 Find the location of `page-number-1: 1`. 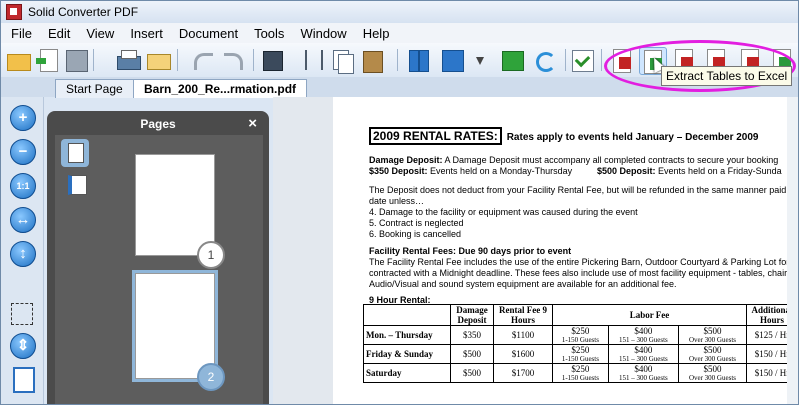

page-number-1: 1 is located at coordinates (211, 255).